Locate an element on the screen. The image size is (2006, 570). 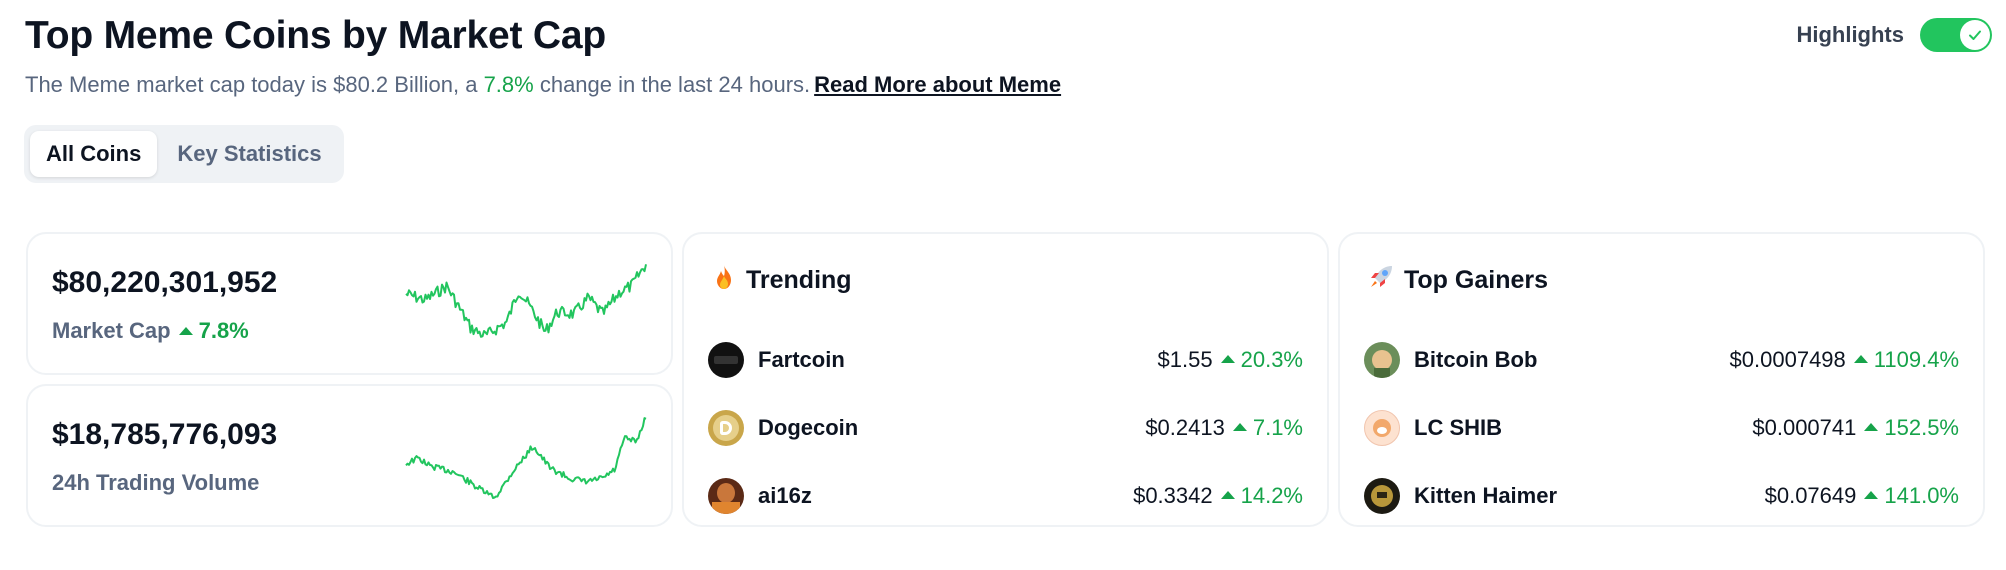
lc-shib-logo is located at coordinates (1382, 428).